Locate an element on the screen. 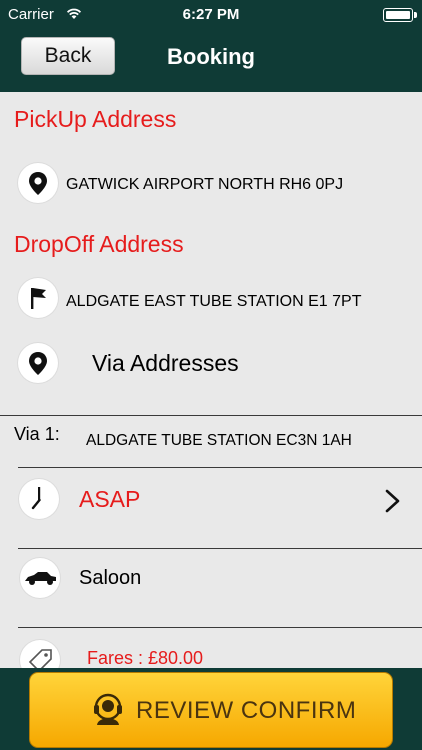  flag-icon is located at coordinates (38, 298).